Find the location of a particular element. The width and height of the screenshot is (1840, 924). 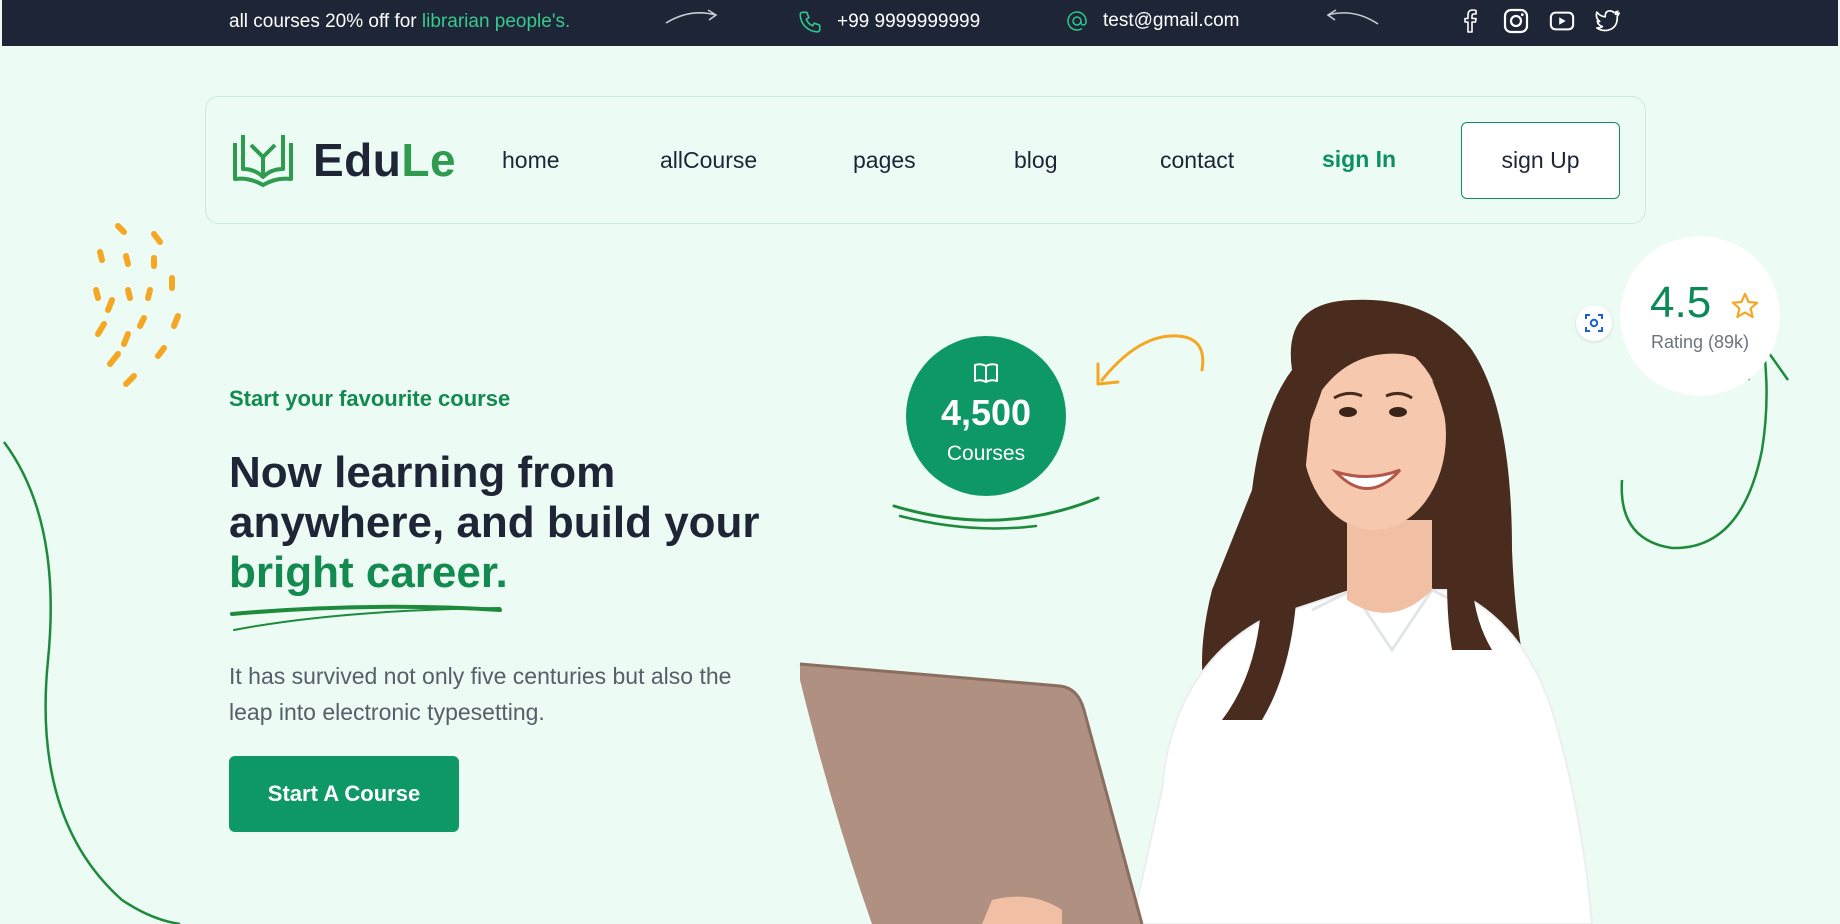

email-address: test@gmail.com is located at coordinates (1171, 20).